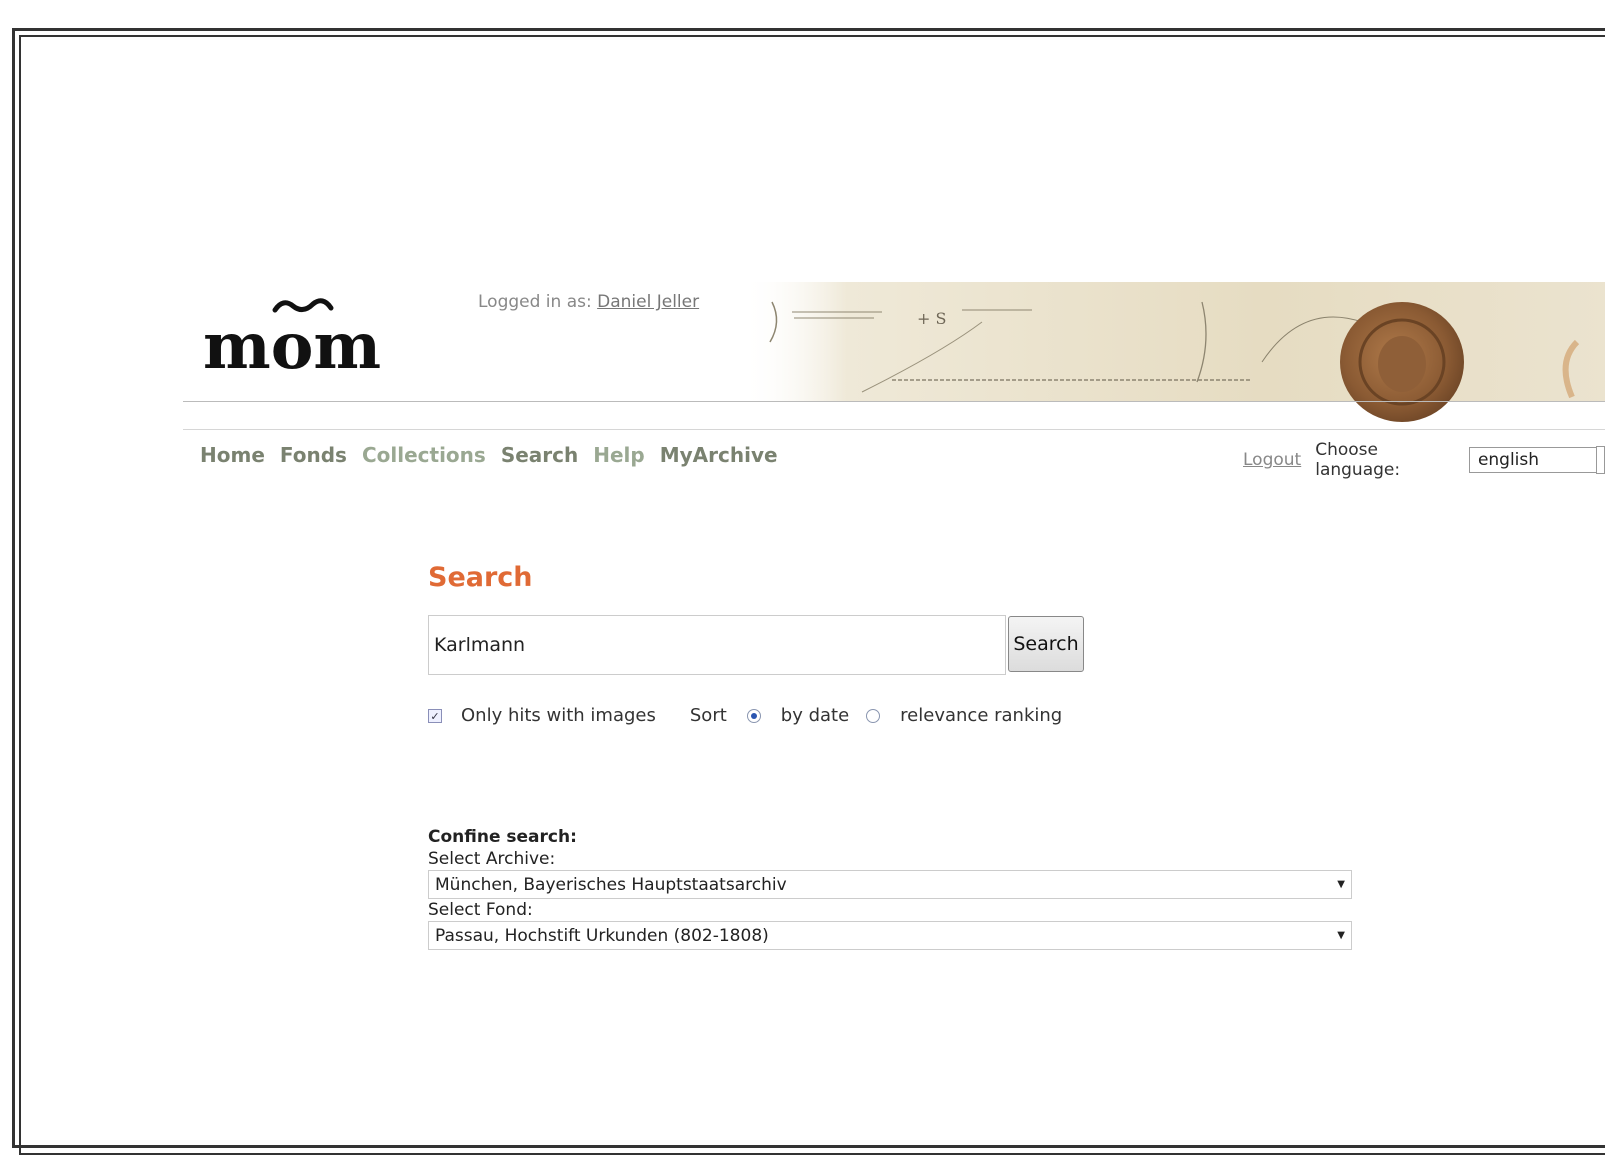  I want to click on radio-selected-dot, so click(753, 715).